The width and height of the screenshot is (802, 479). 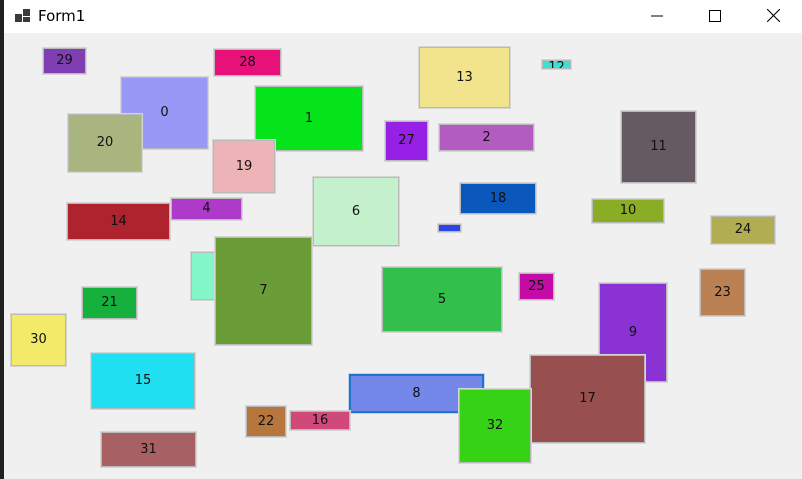 I want to click on box-17: 17, so click(x=587, y=399).